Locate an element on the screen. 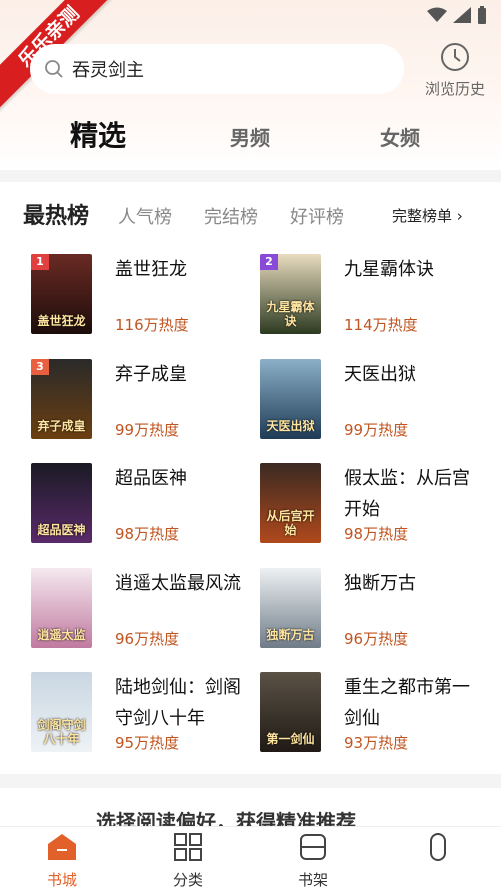 The height and width of the screenshot is (892, 501). home-icon is located at coordinates (62, 847).